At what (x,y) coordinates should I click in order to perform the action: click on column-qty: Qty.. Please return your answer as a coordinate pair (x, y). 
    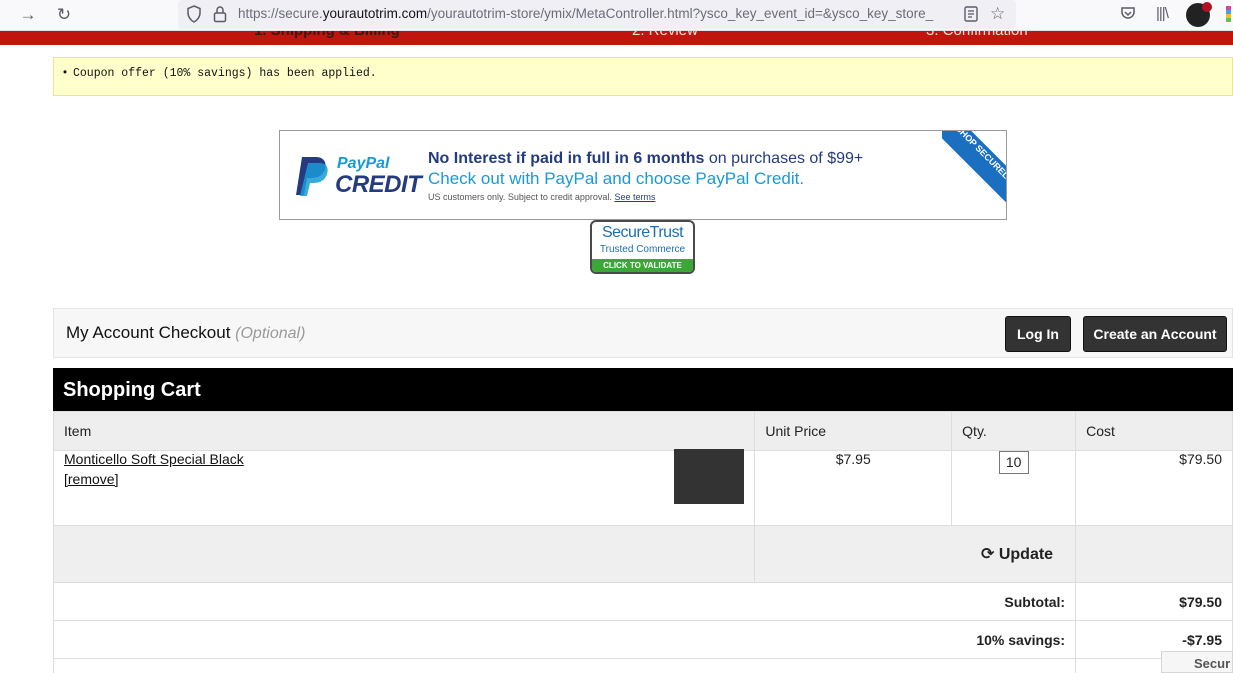
    Looking at the image, I should click on (1014, 431).